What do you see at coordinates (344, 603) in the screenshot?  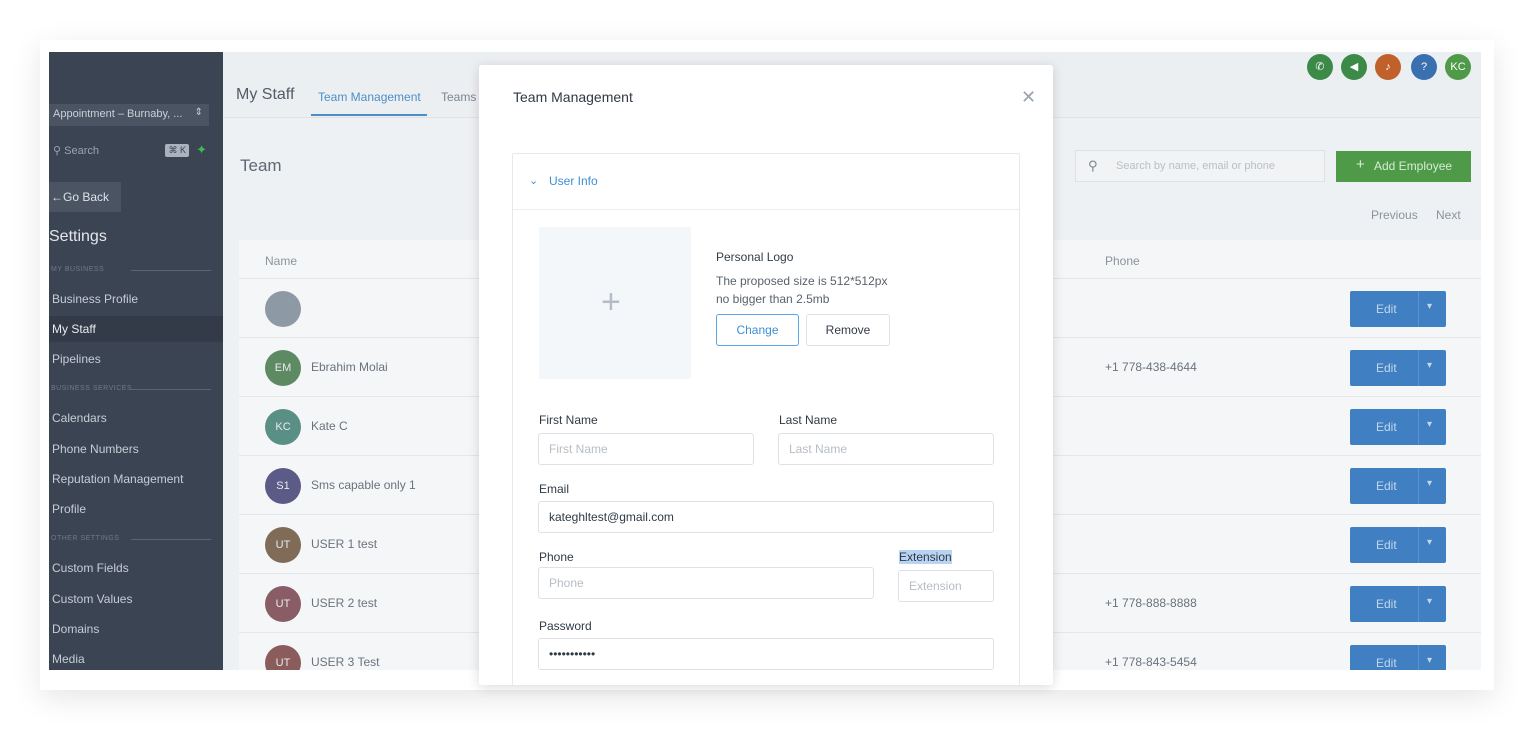 I see `employee-name: USER 2 test` at bounding box center [344, 603].